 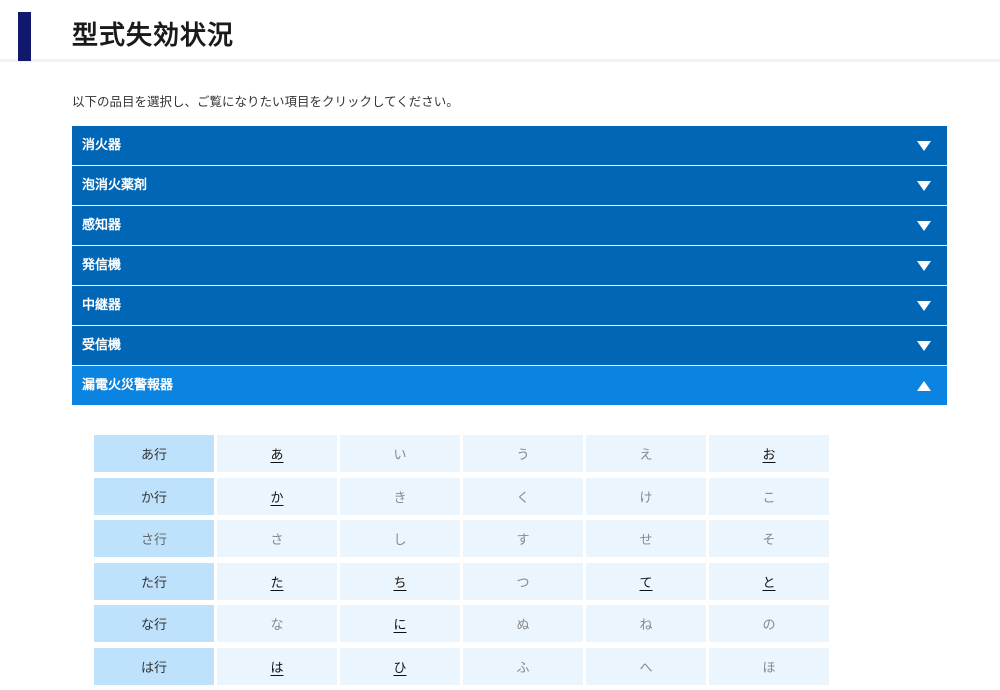 I want to click on kana-row-header: た行, so click(x=154, y=581).